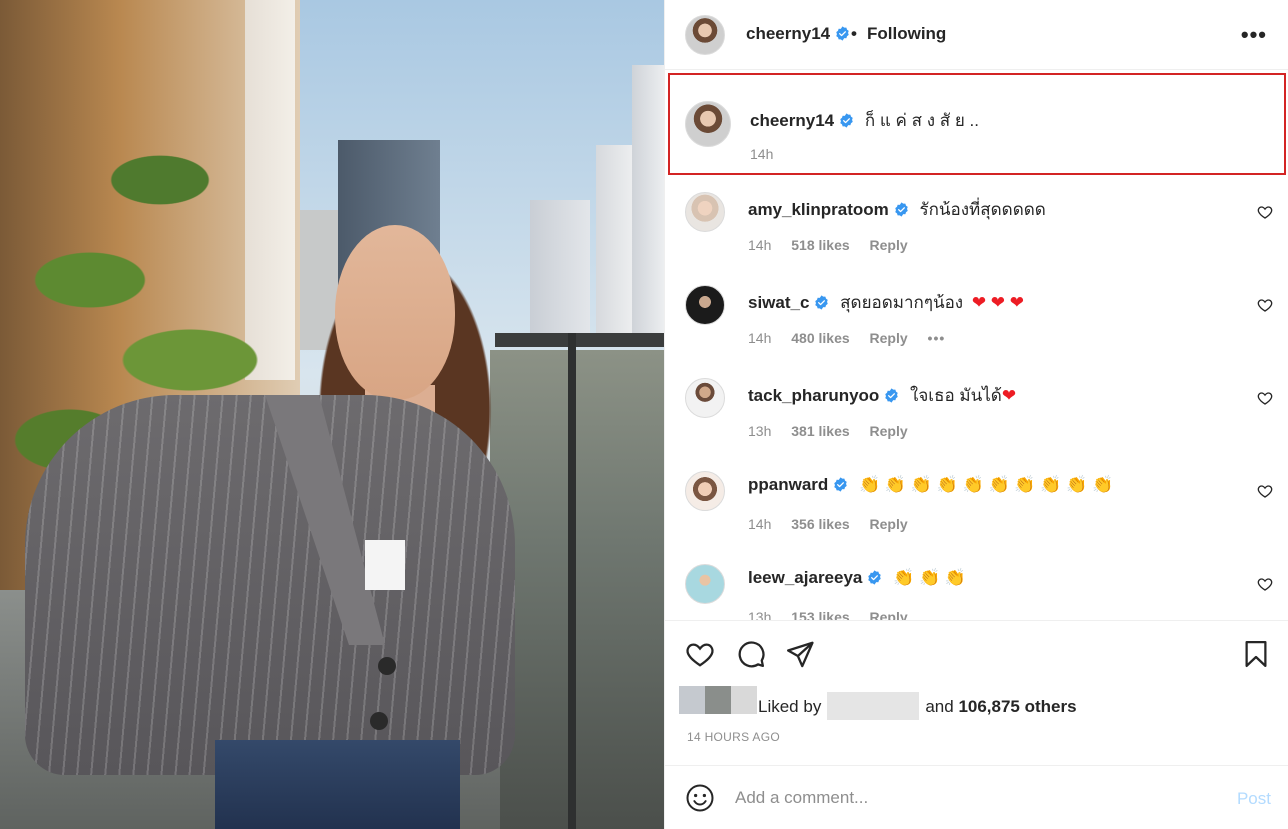 Image resolution: width=1288 pixels, height=829 pixels. What do you see at coordinates (733, 737) in the screenshot?
I see `post-timestamp: 14 HOURS AGO` at bounding box center [733, 737].